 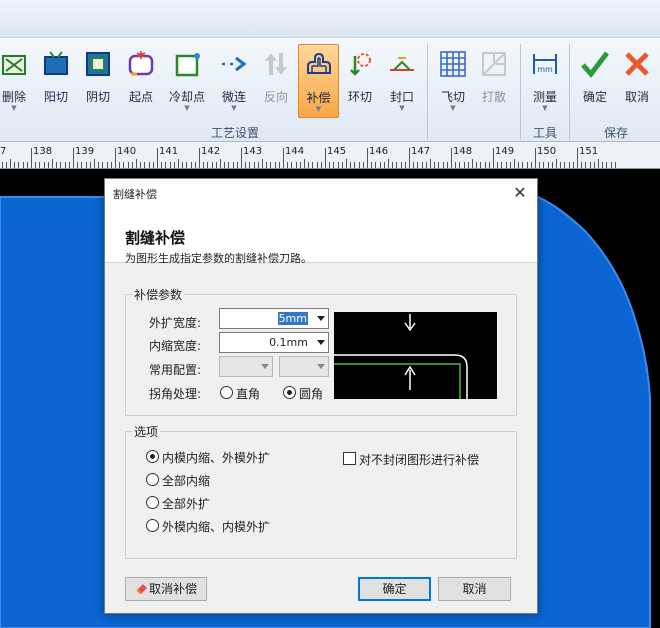 What do you see at coordinates (349, 458) in the screenshot?
I see `open-shapes-checkbox` at bounding box center [349, 458].